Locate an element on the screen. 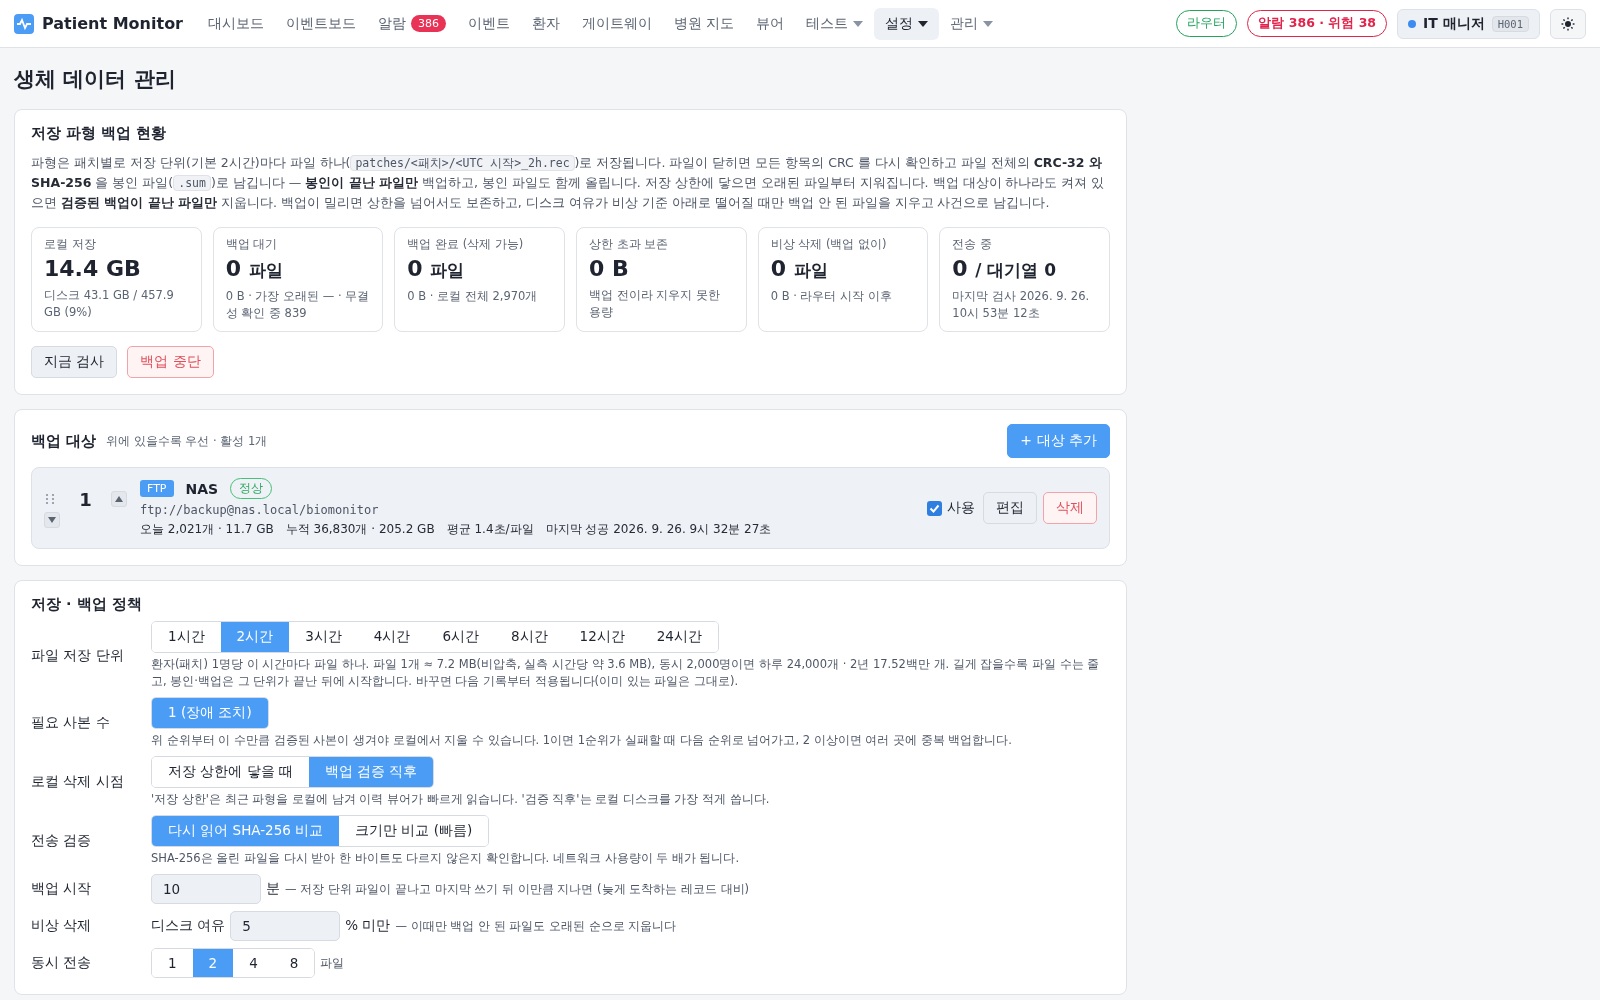 The width and height of the screenshot is (1600, 1000). stat-detail: 백업 전이라 지우지 못한 용량 is located at coordinates (655, 304).